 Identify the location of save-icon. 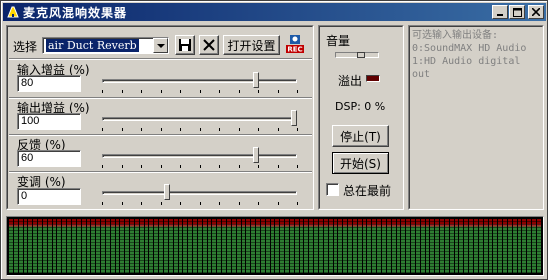
(185, 45).